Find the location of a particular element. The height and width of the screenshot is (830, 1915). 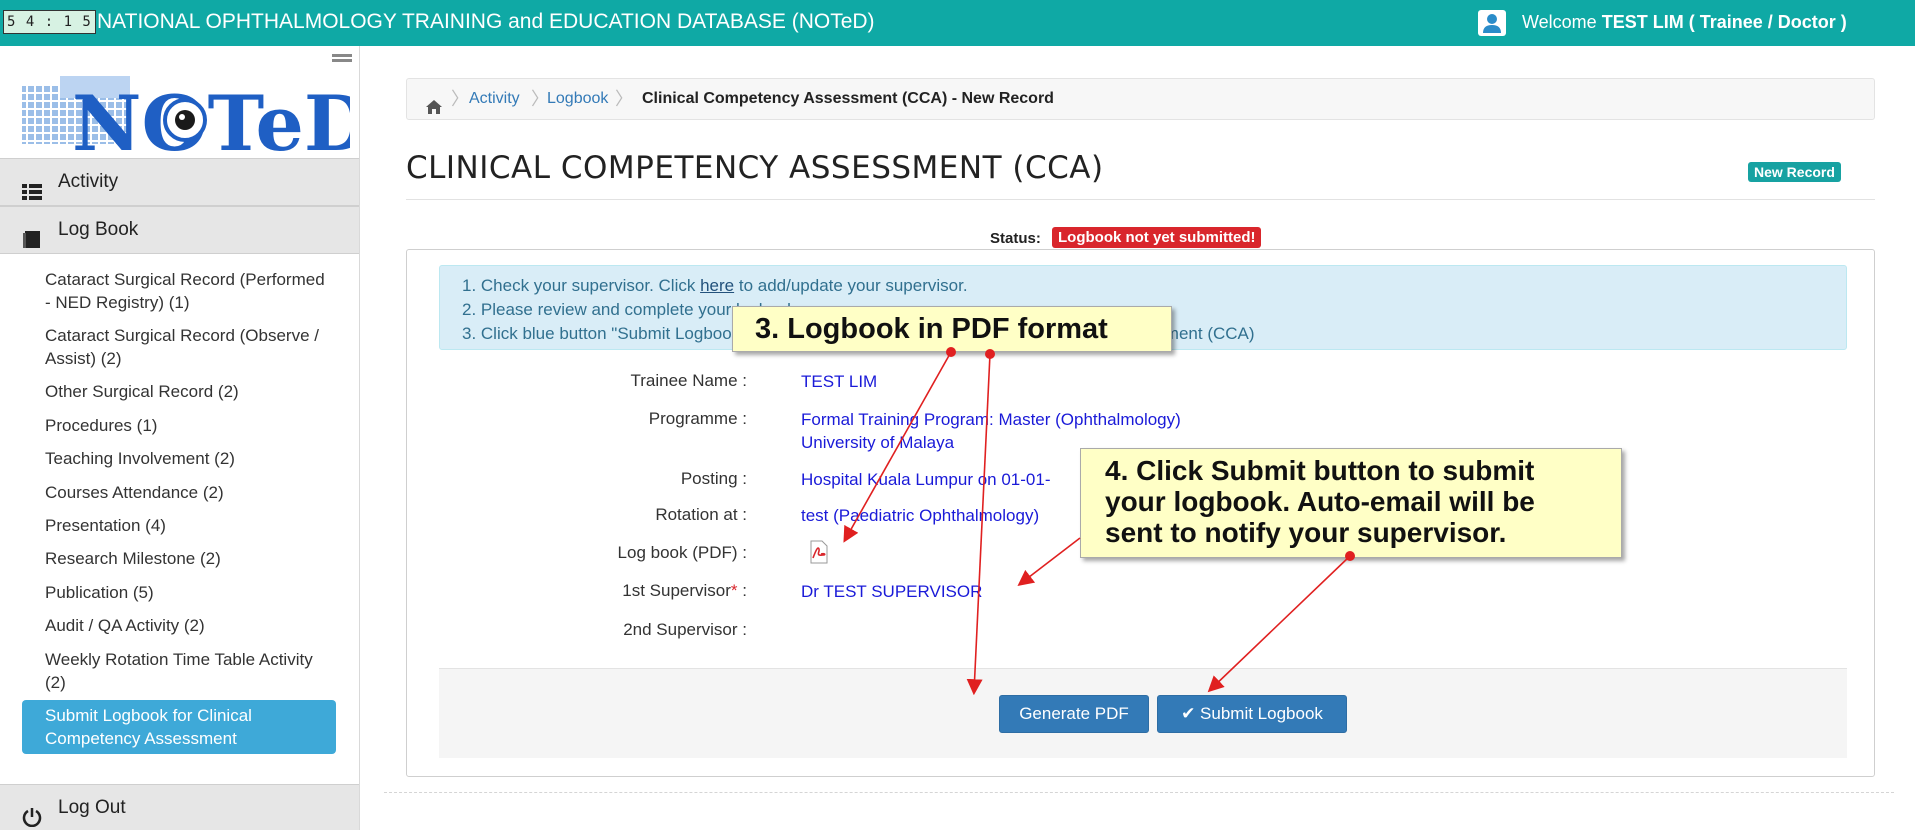

welcome-user: TEST LIM ( Trainee / Doctor ) is located at coordinates (1724, 22).